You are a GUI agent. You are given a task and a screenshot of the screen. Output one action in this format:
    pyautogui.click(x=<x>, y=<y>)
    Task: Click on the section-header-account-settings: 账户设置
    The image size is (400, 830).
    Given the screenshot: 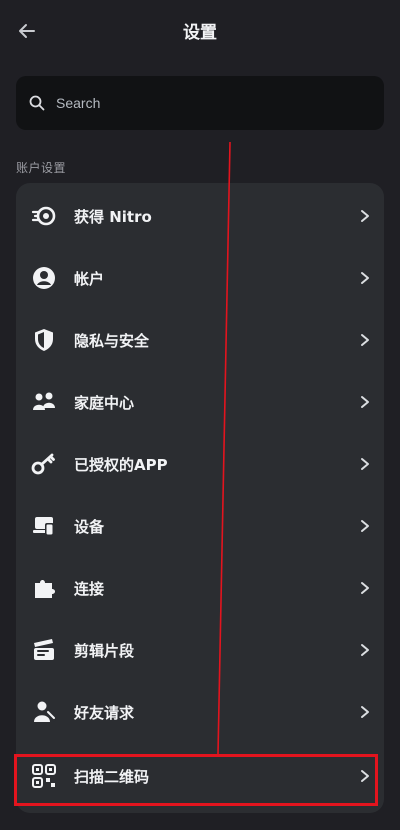 What is the action you would take?
    pyautogui.click(x=41, y=168)
    